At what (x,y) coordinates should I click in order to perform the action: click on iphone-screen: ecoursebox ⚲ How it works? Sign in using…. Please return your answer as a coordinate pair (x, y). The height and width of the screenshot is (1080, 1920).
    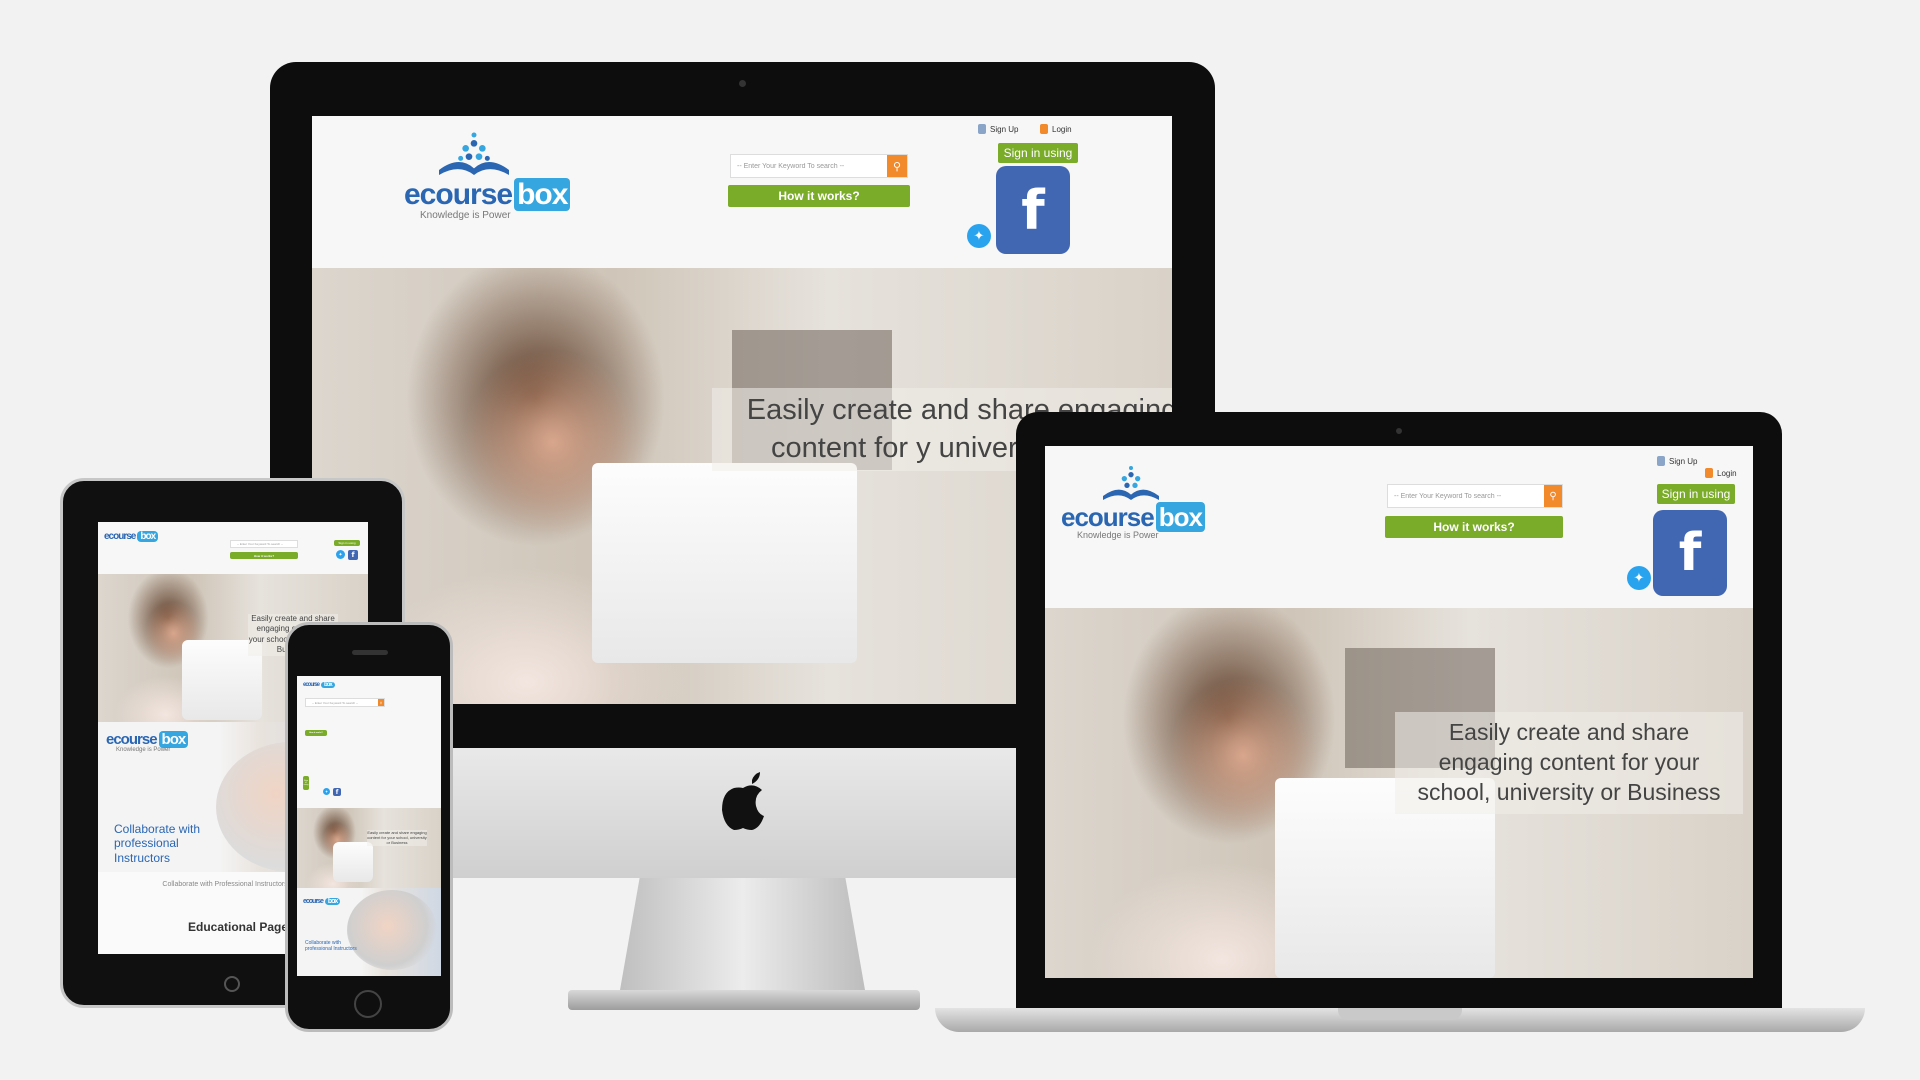
    Looking at the image, I should click on (369, 826).